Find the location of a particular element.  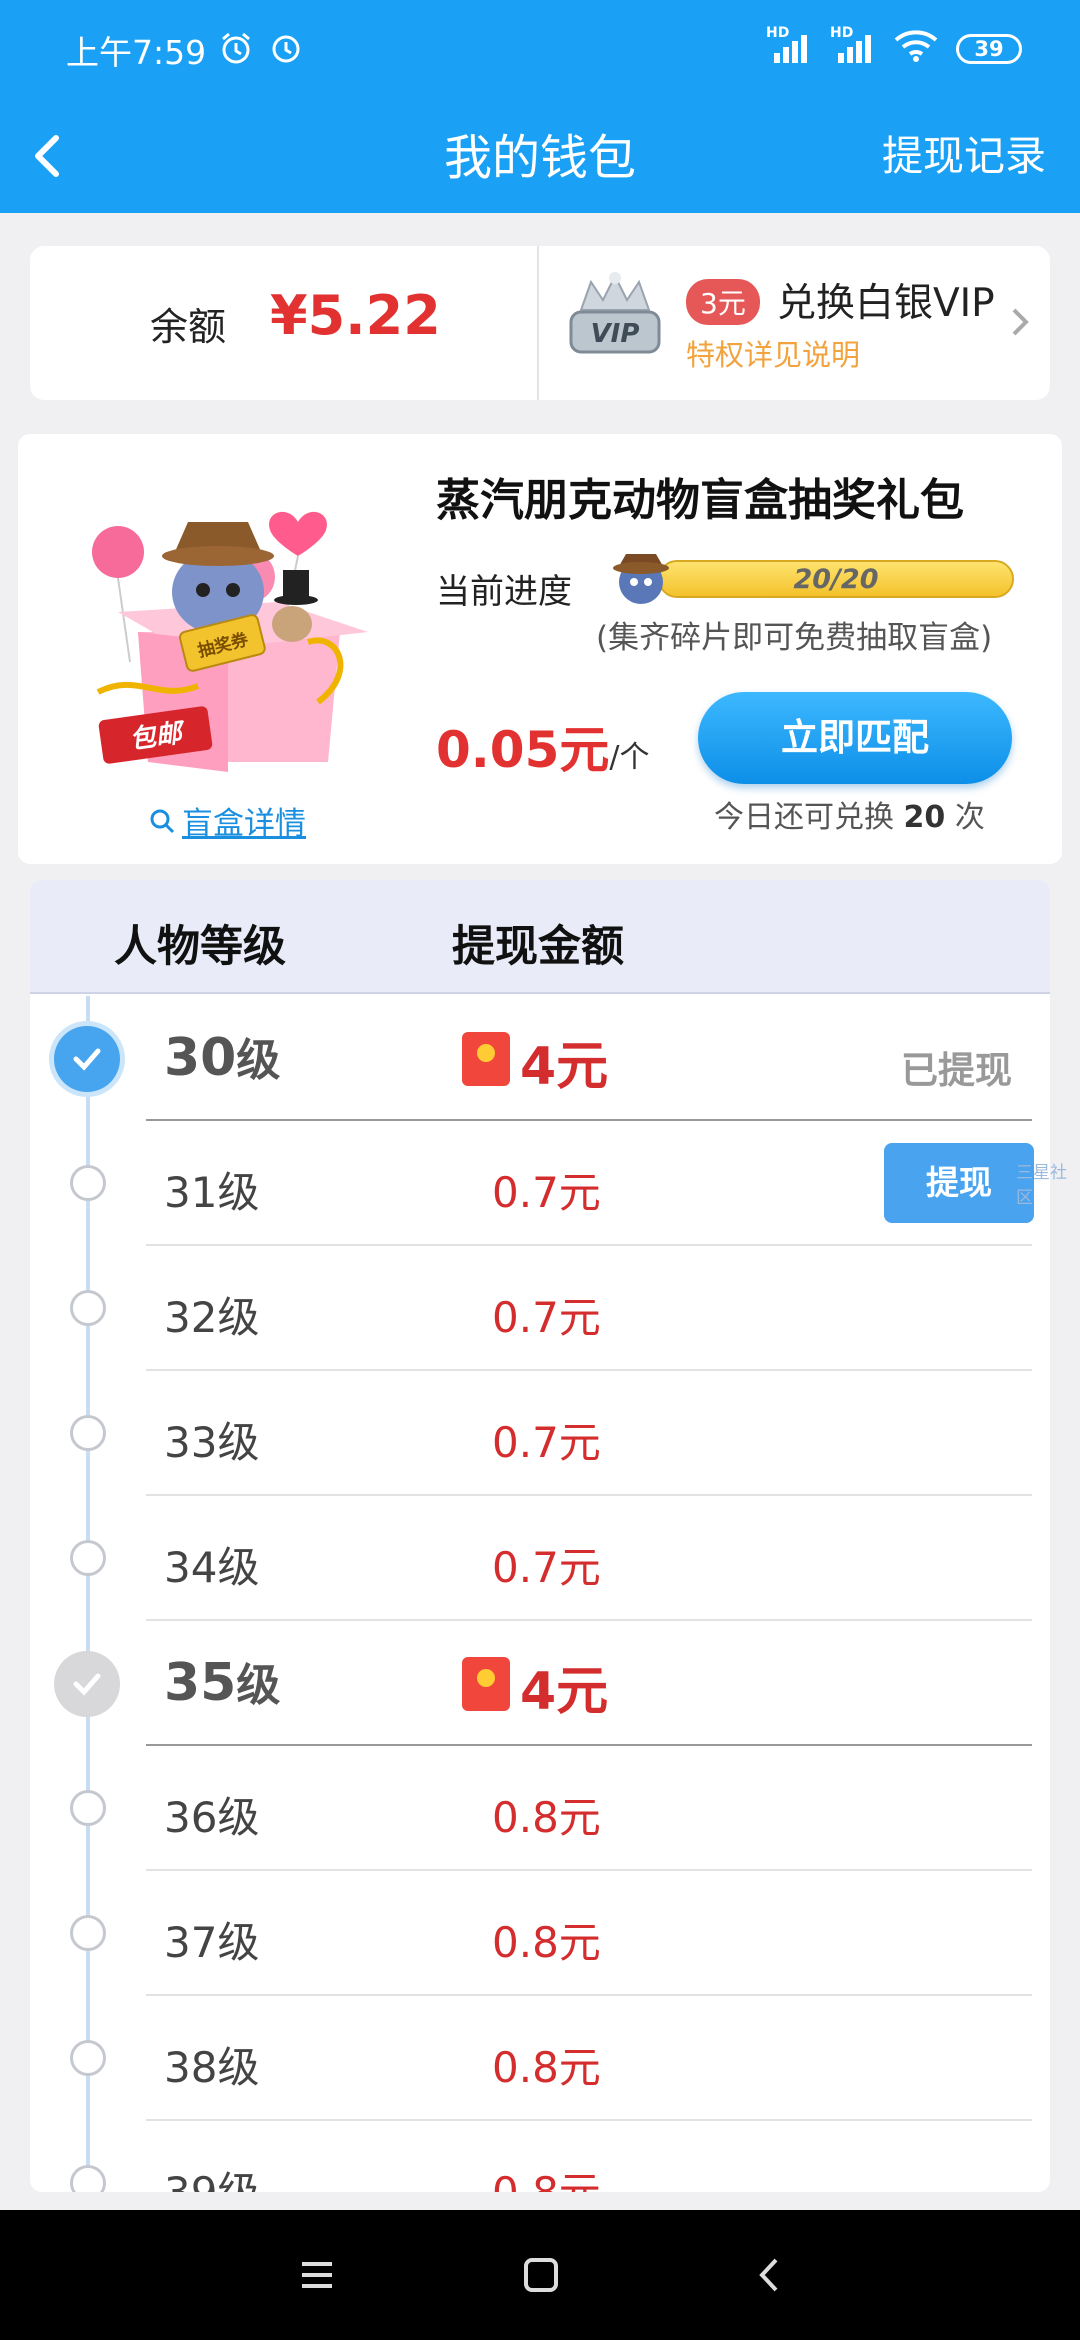

watermark: 三星社区 is located at coordinates (1041, 1185).